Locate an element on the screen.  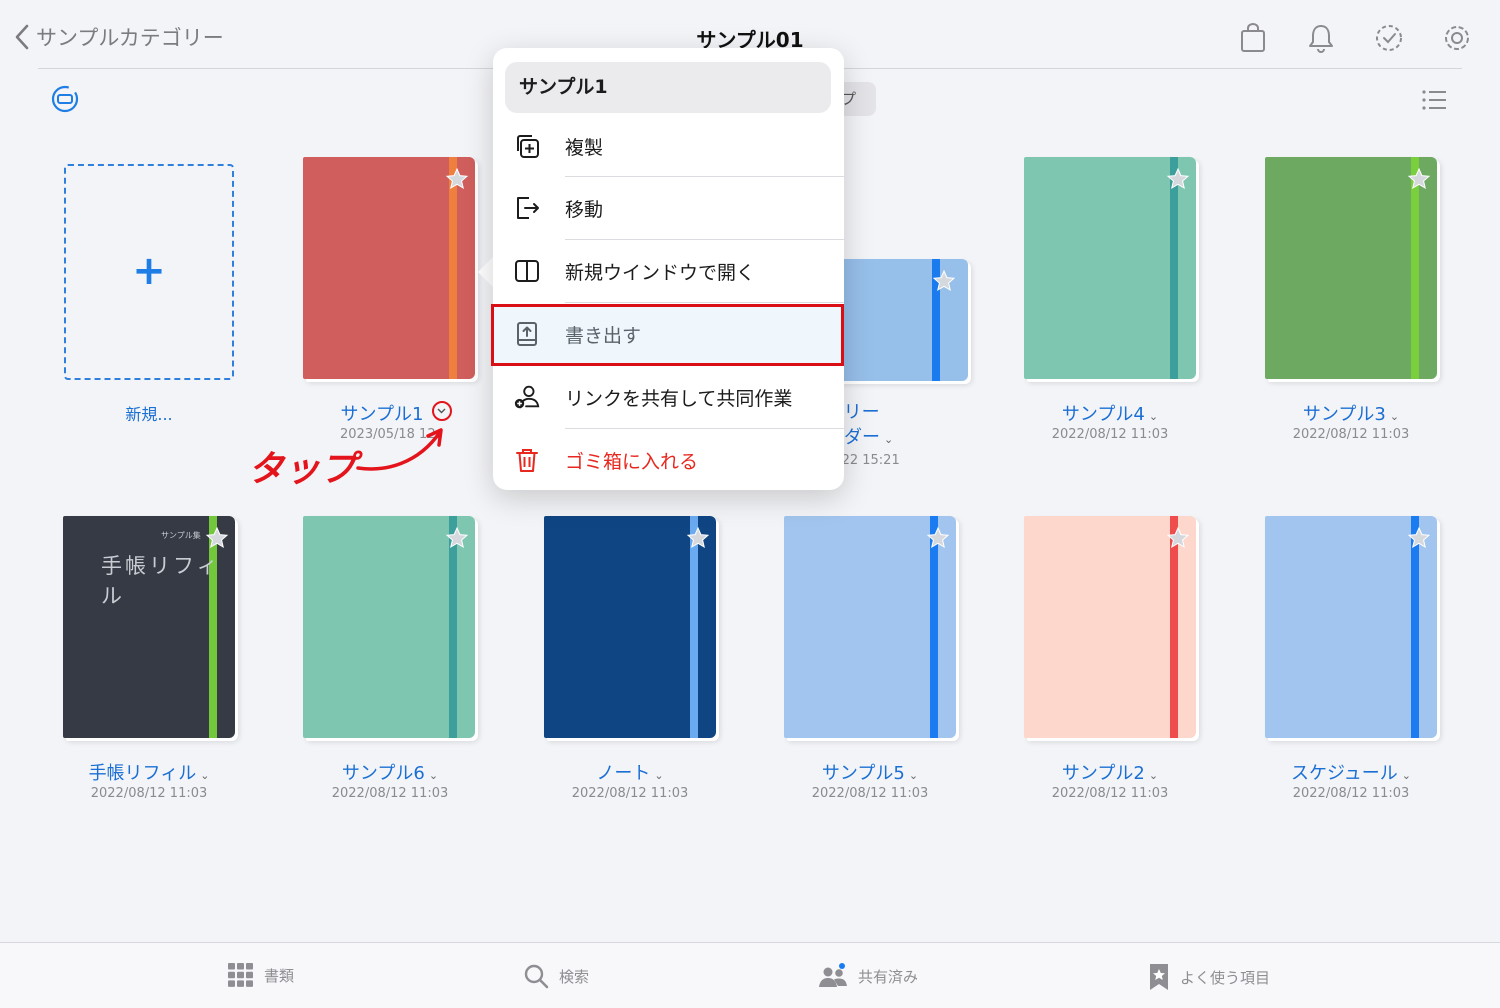
bell-icon is located at coordinates (1321, 38).